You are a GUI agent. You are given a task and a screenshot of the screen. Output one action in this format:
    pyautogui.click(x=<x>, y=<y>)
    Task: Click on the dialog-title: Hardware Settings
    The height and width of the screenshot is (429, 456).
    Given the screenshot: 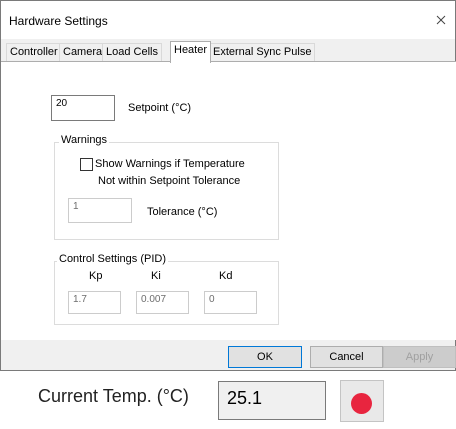 What is the action you would take?
    pyautogui.click(x=58, y=21)
    